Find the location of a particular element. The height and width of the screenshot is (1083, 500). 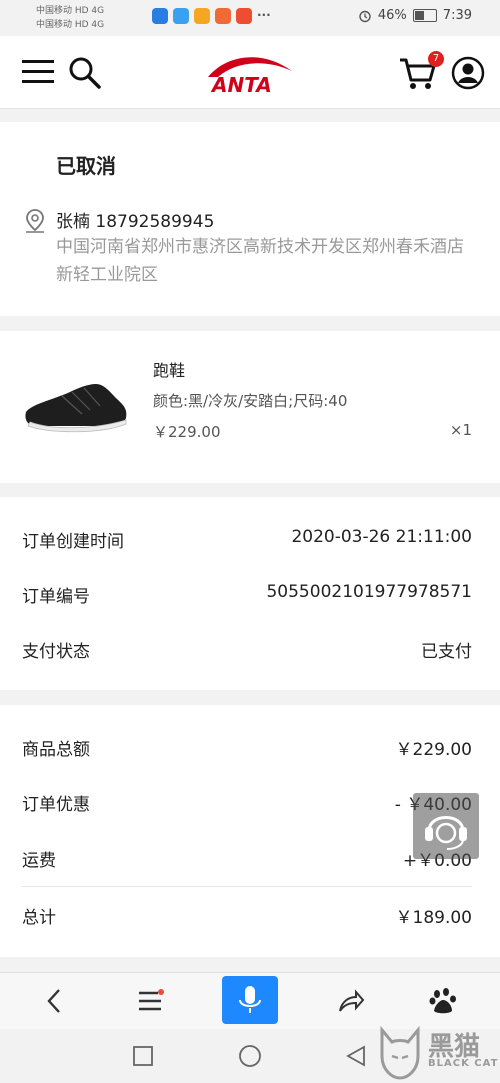

share-icon is located at coordinates (352, 1000).